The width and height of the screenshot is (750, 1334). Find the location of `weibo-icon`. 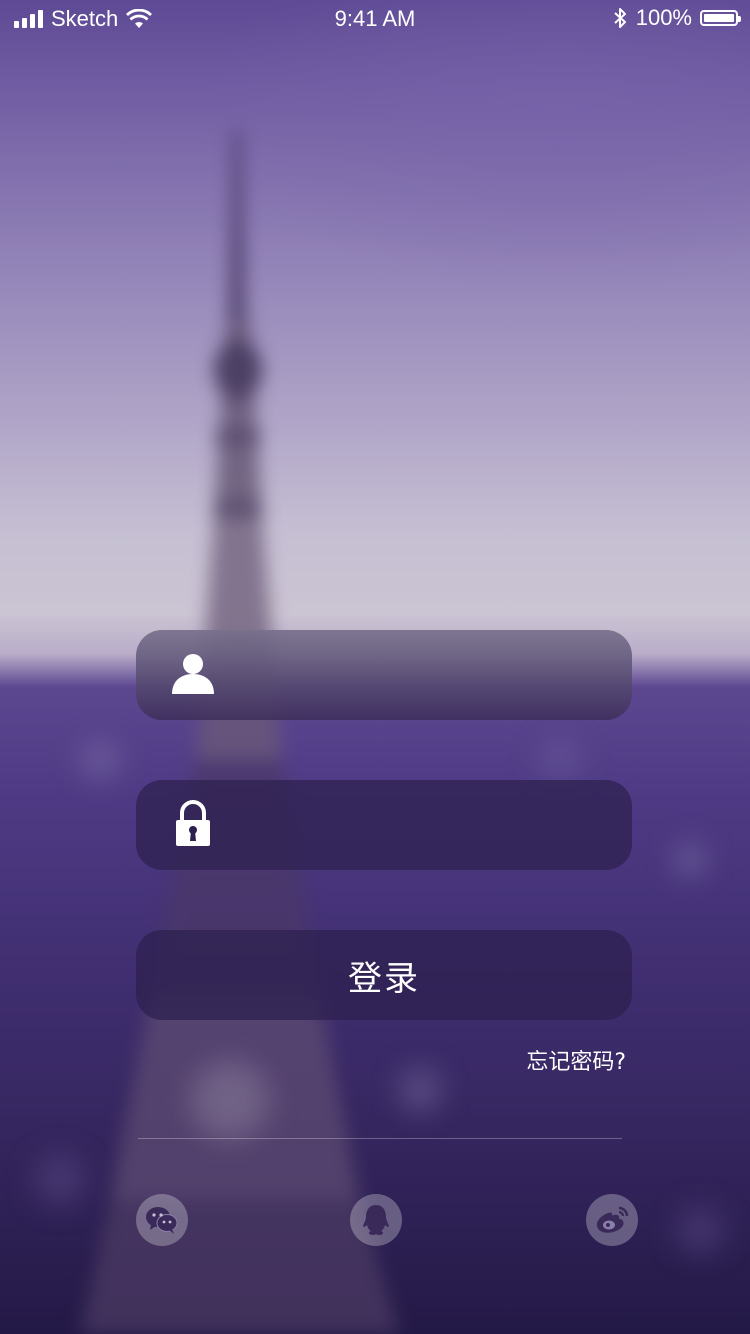

weibo-icon is located at coordinates (612, 1219).